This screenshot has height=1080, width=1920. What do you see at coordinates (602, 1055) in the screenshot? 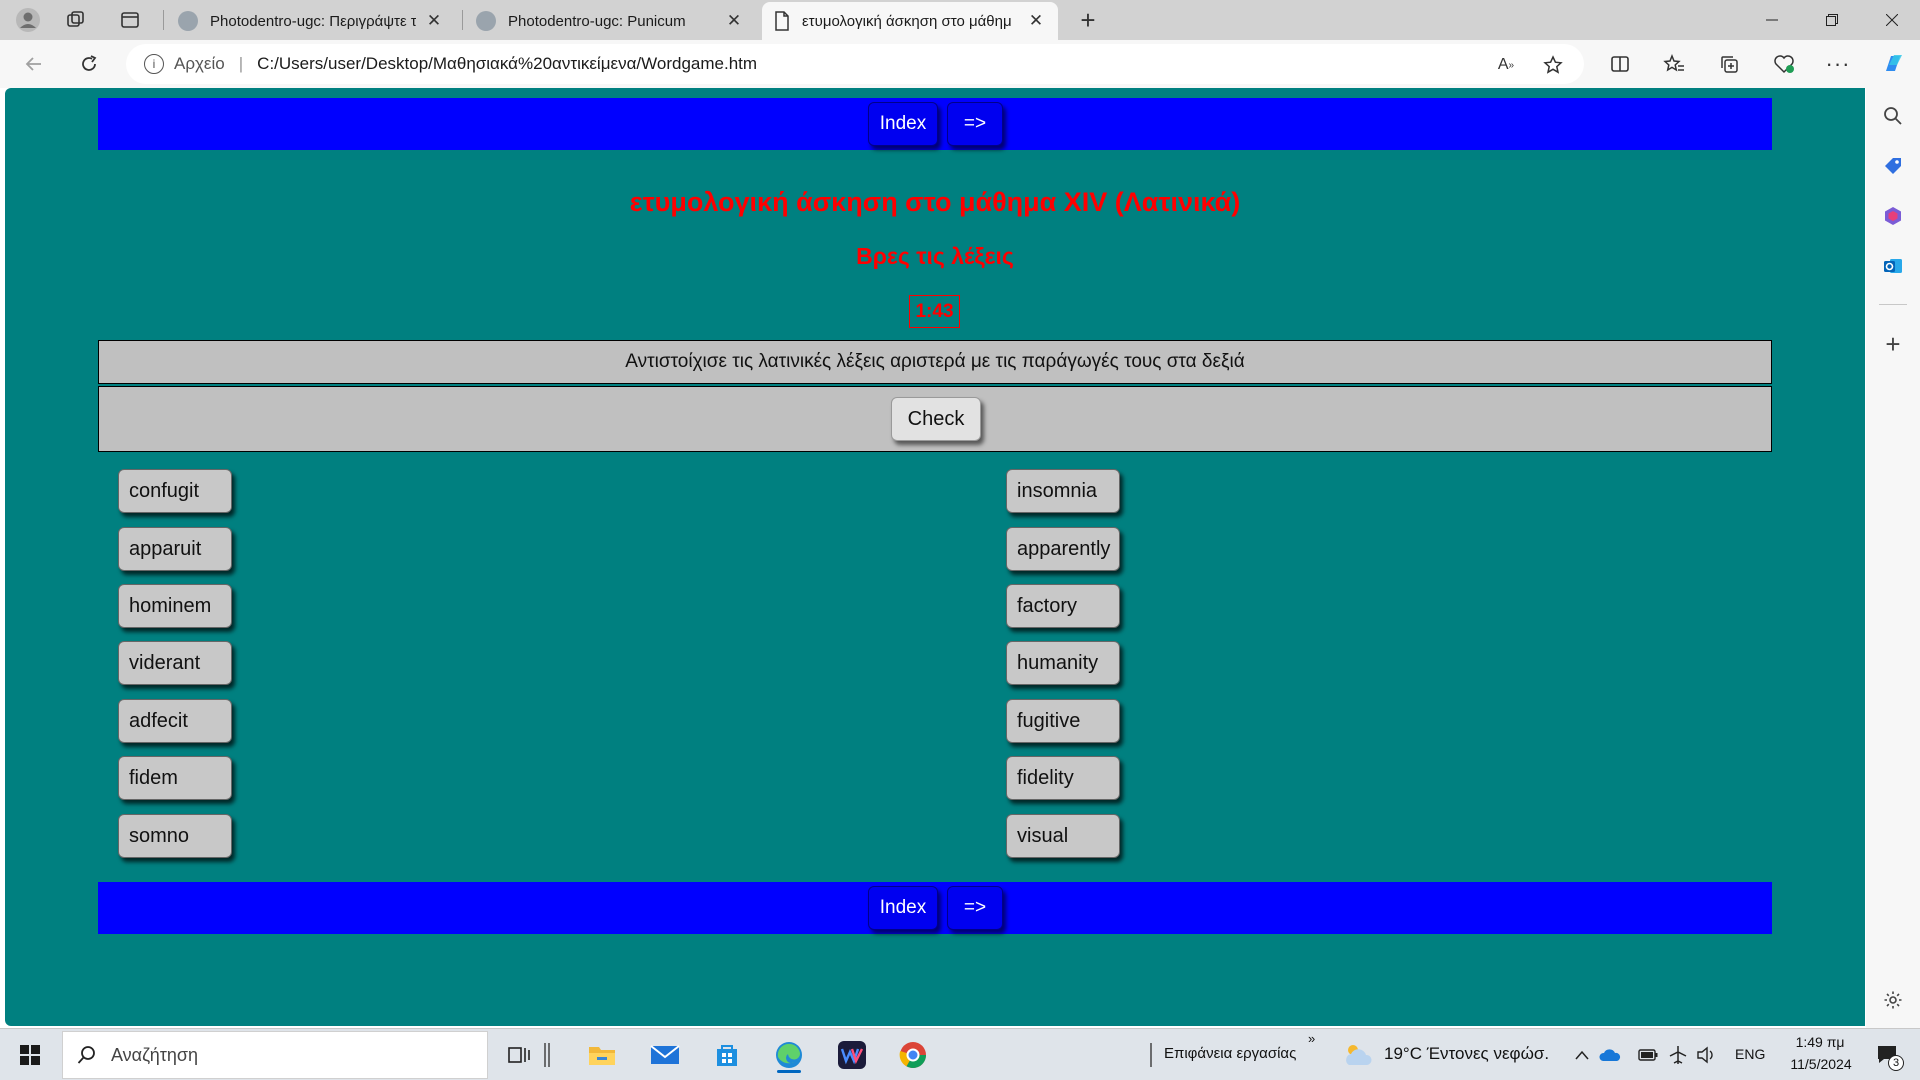
I see `file-explorer-icon` at bounding box center [602, 1055].